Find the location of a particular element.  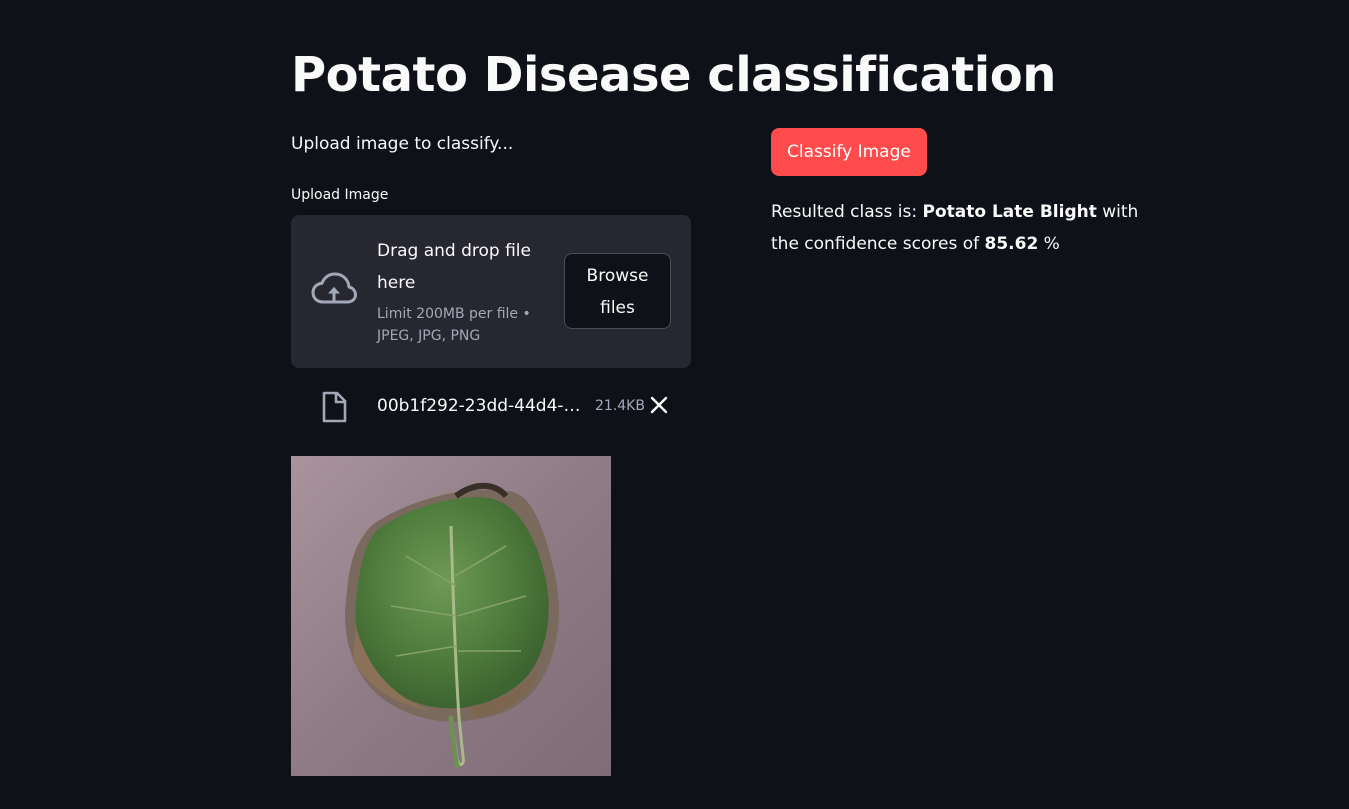

file-limit-text: Limit 200MB per file • JPEG, JPG, PNG is located at coordinates (454, 325).